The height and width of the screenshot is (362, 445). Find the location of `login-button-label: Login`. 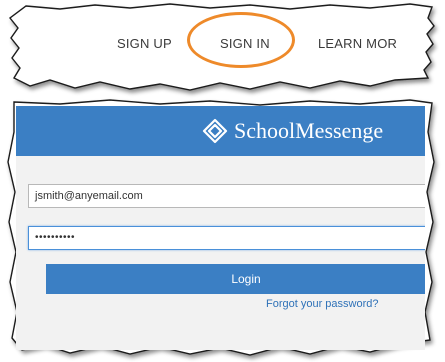

login-button-label: Login is located at coordinates (246, 279).